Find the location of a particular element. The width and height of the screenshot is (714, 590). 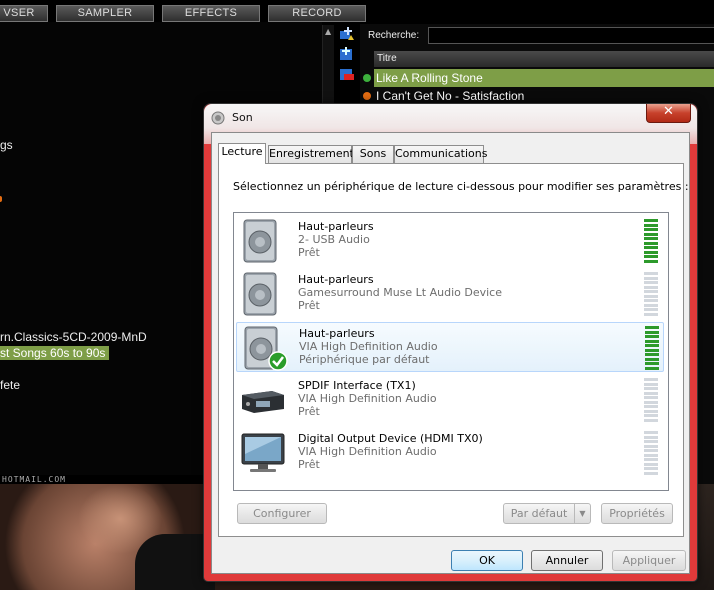

tab-sons: Sons is located at coordinates (373, 154).